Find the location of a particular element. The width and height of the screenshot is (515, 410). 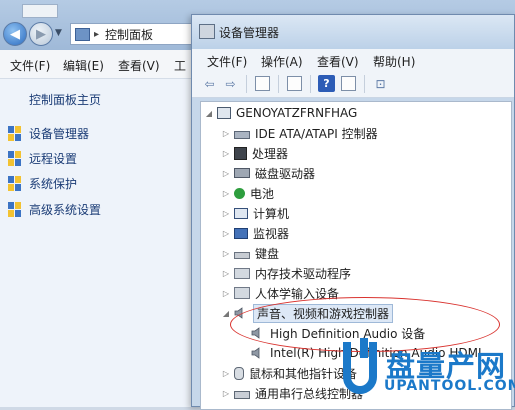

tree-node-label: 磁盘驱动器 is located at coordinates (285, 173).